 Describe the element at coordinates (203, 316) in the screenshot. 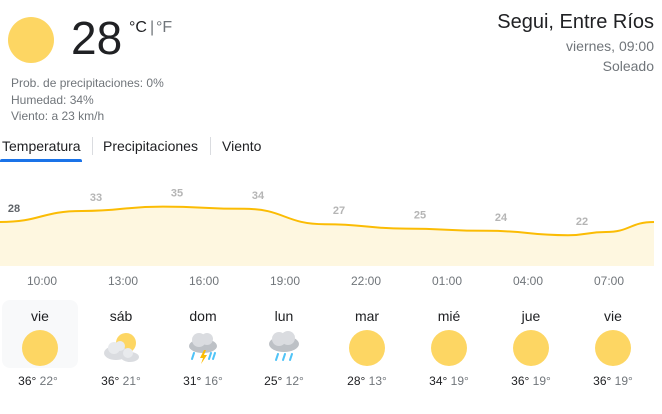

I see `day-name: dom` at that location.